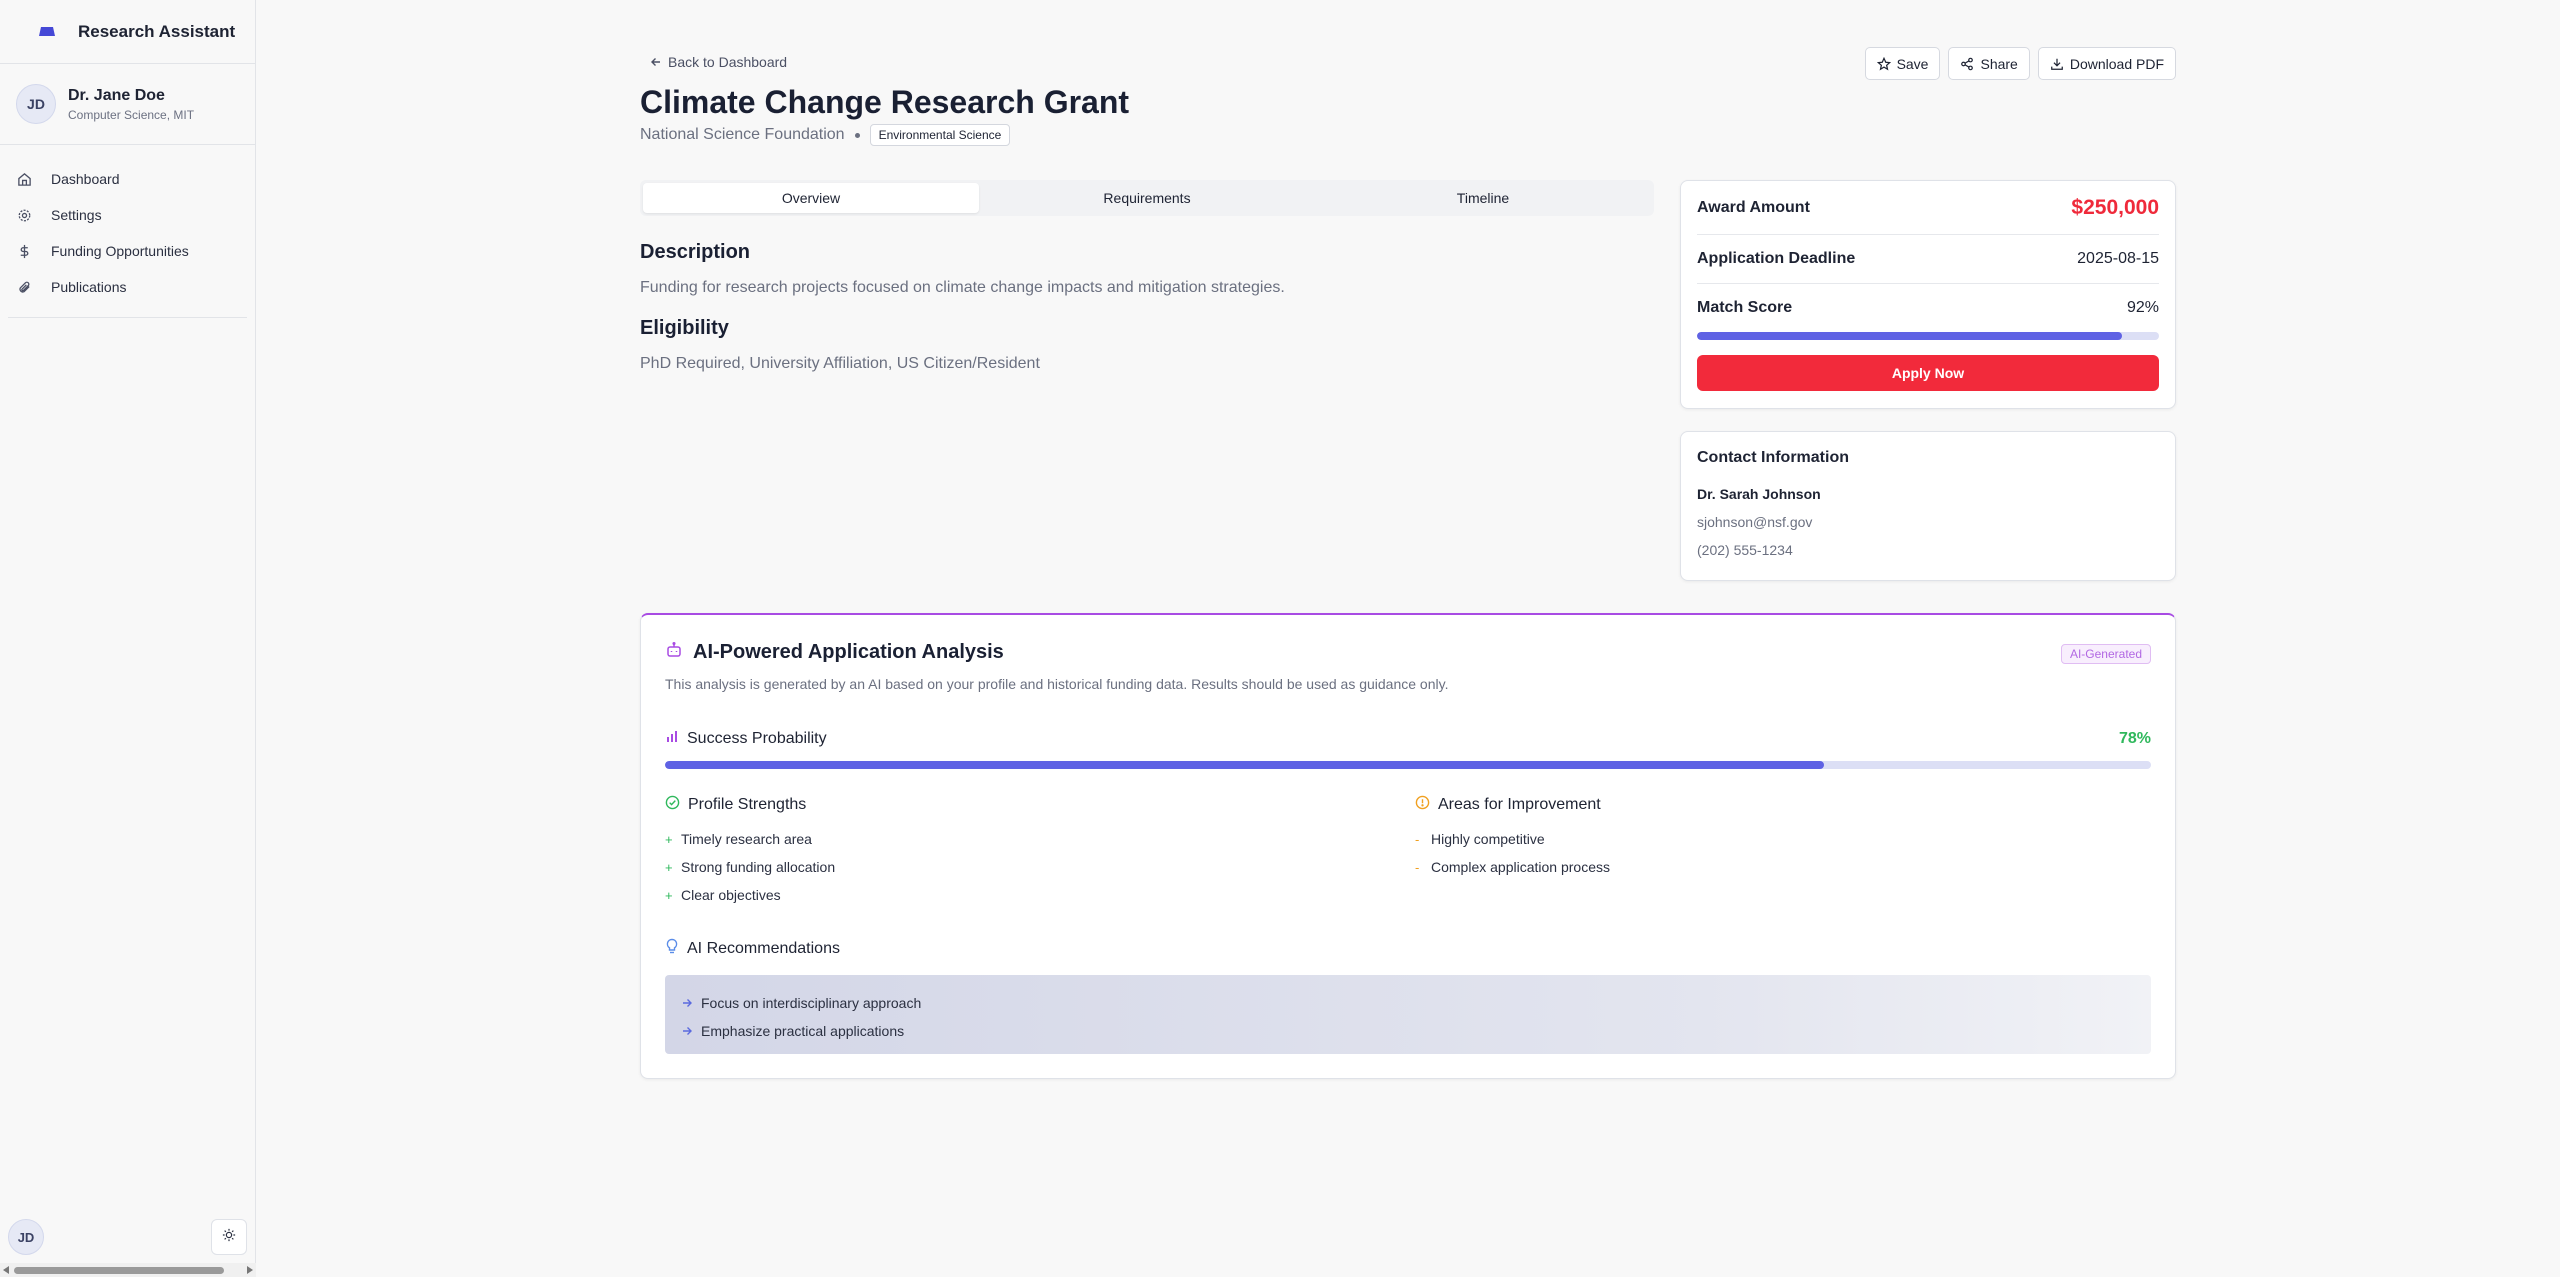  Describe the element at coordinates (811, 198) in the screenshot. I see `tab-overview: Overview` at that location.